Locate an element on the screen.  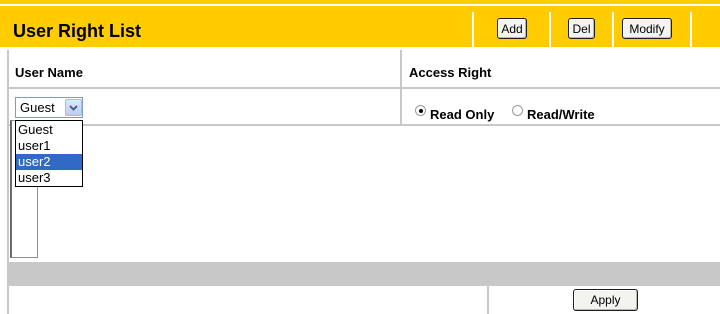
read-only-radio is located at coordinates (420, 110).